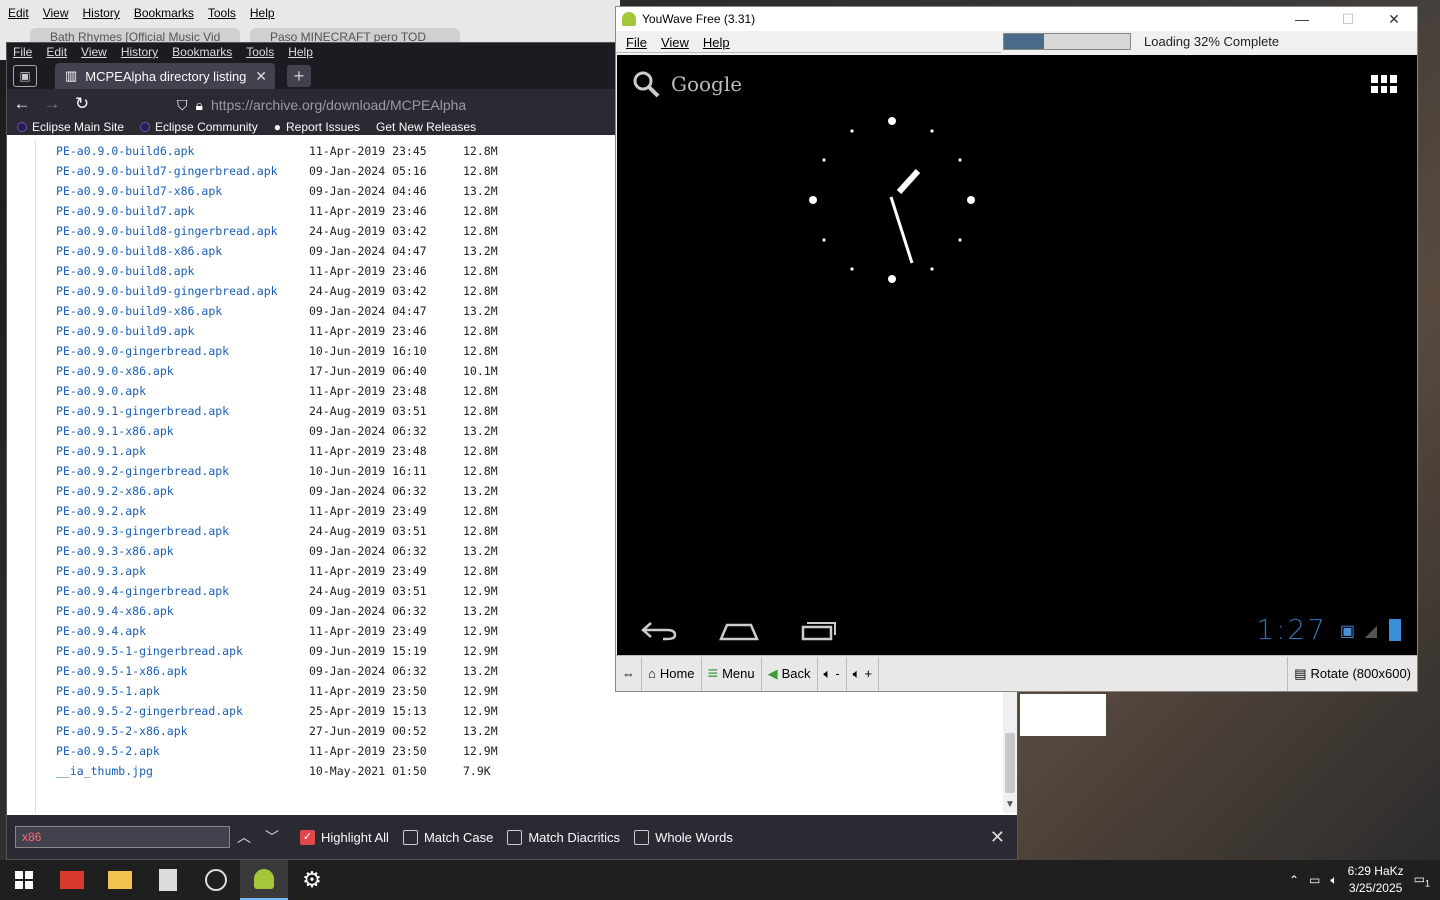  What do you see at coordinates (1314, 880) in the screenshot?
I see `network-icon: ▭` at bounding box center [1314, 880].